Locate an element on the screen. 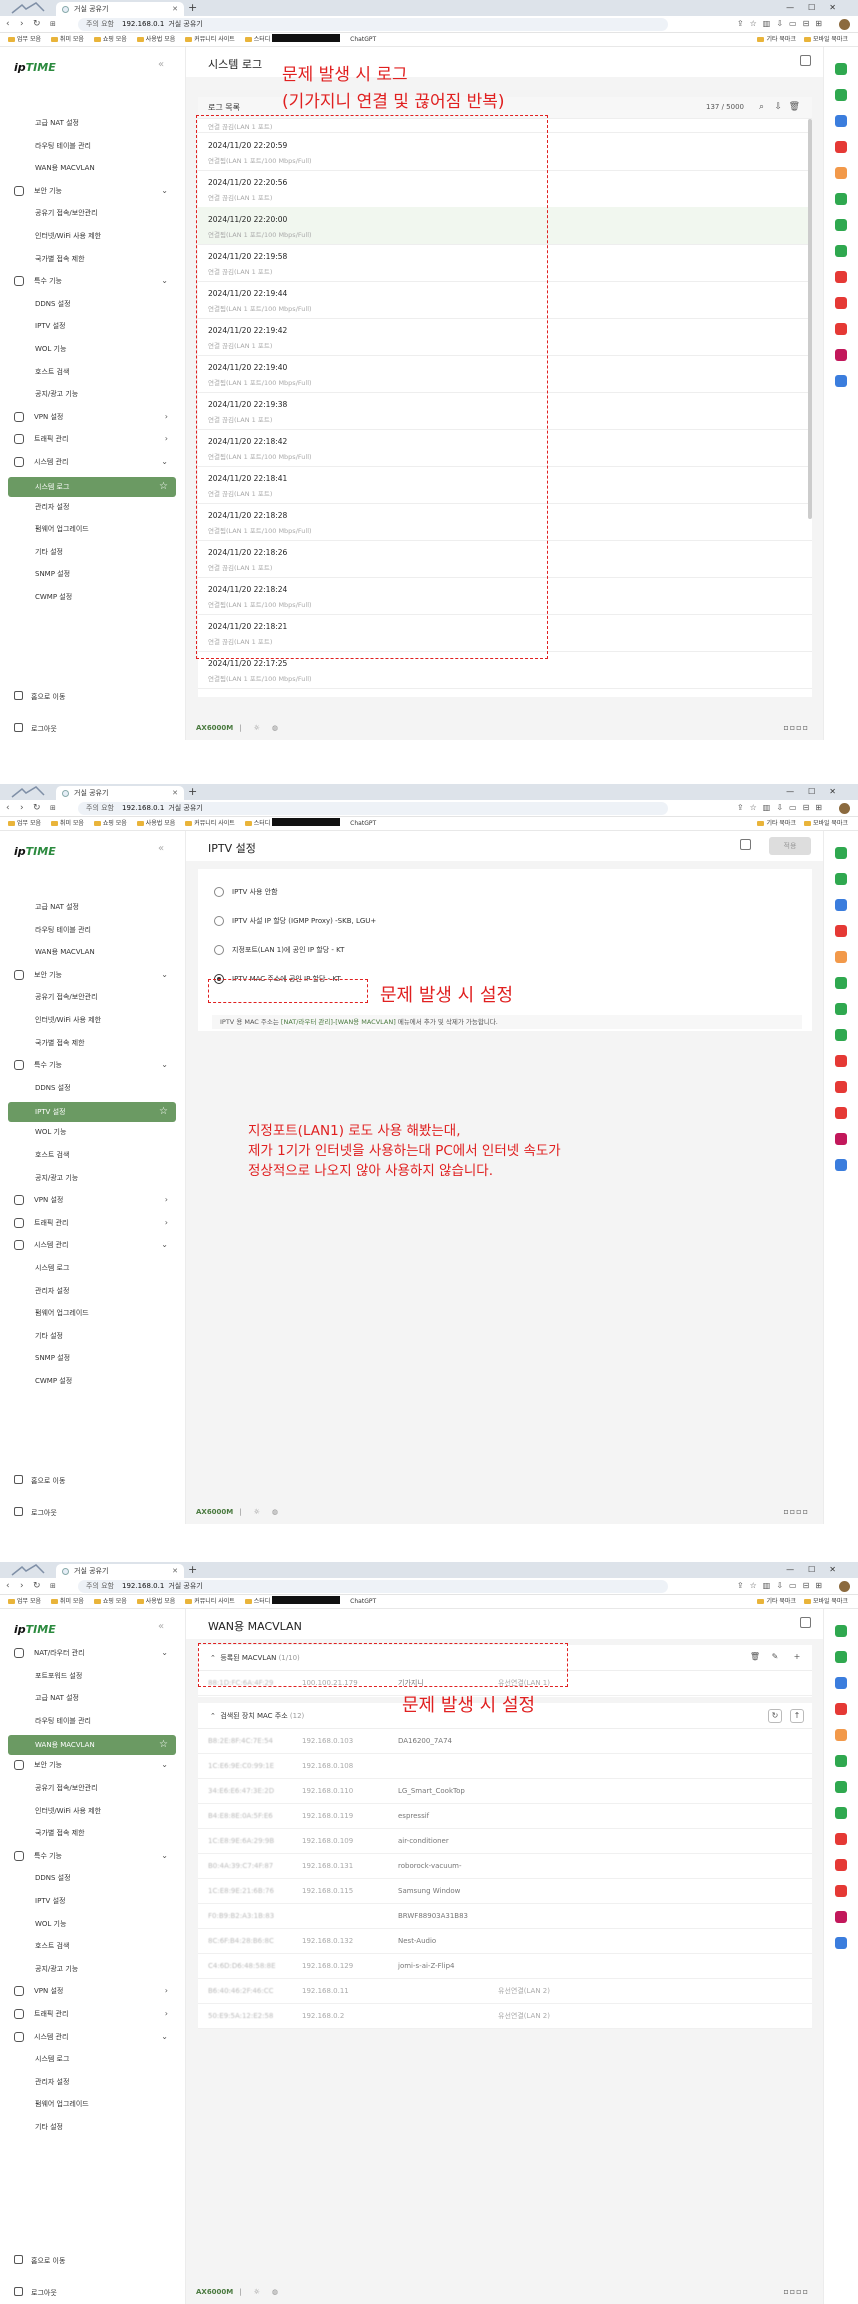 The width and height of the screenshot is (858, 2304). sidebar-item: 고급 NAT 설정 is located at coordinates (92, 1698).